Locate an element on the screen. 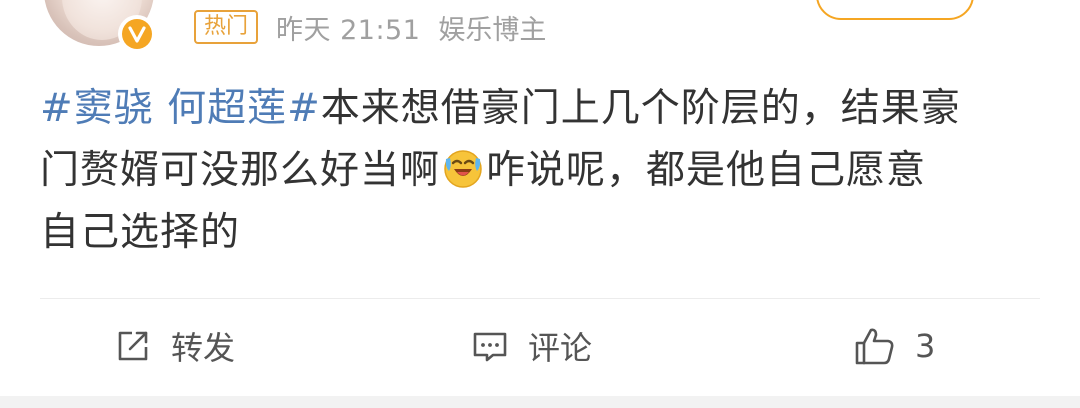  comment-label: 评论 is located at coordinates (560, 348).